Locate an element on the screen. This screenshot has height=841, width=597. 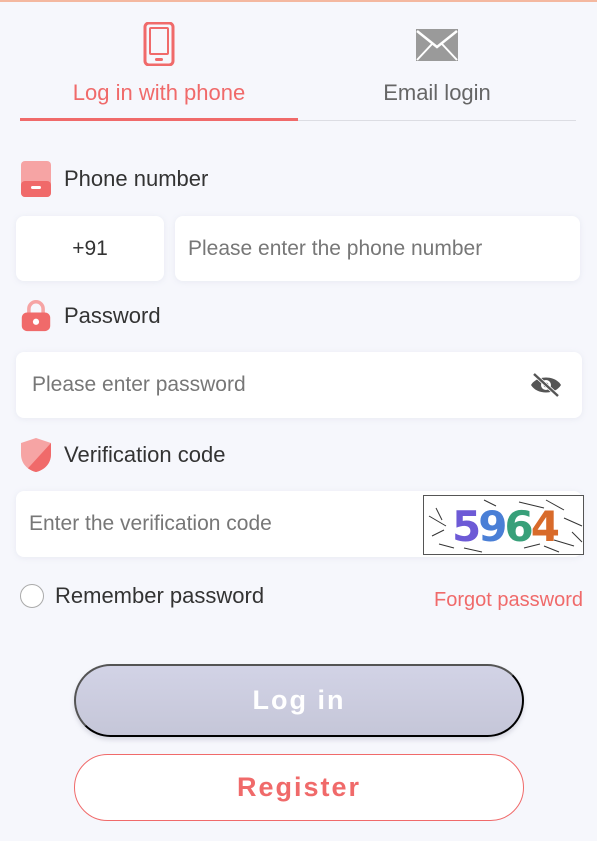
tab-phone-login: Log in with phone is located at coordinates (159, 60).